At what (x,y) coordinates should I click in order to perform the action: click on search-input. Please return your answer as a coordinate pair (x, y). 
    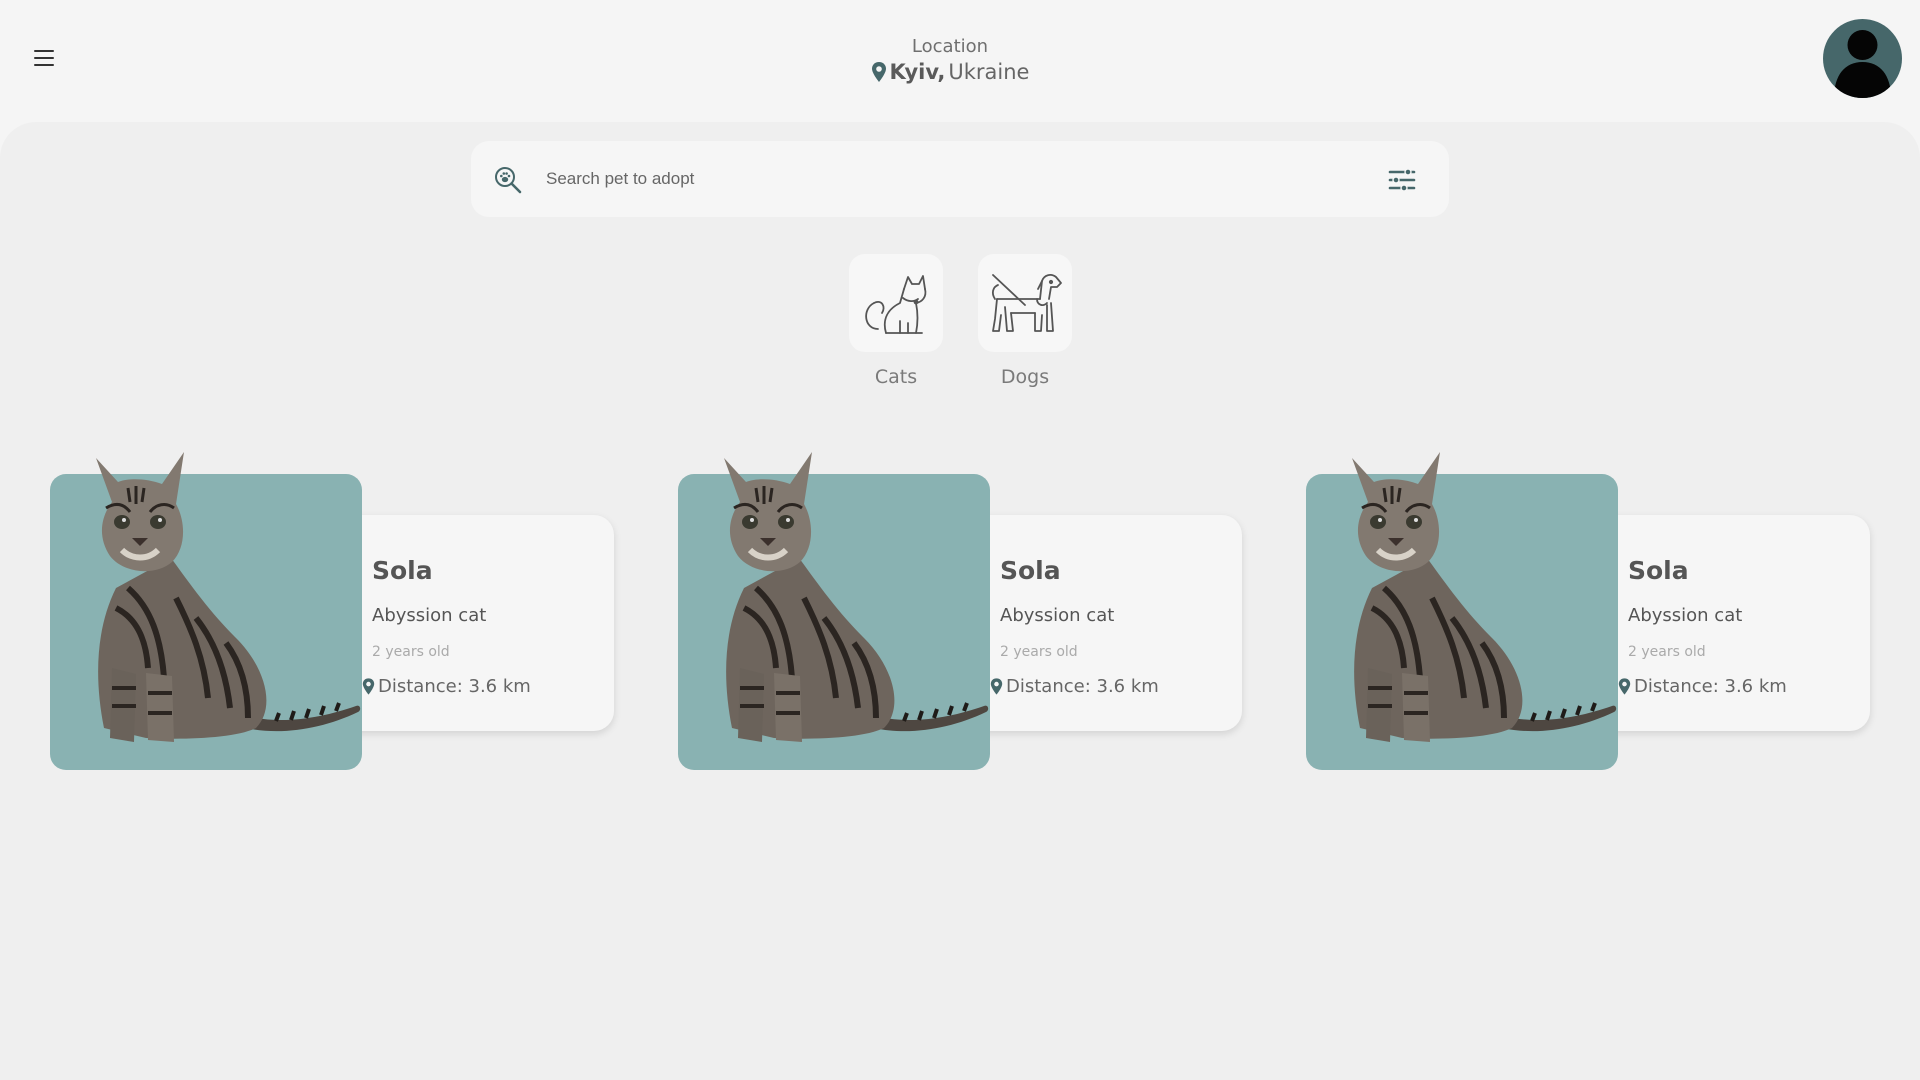
    Looking at the image, I should click on (934, 179).